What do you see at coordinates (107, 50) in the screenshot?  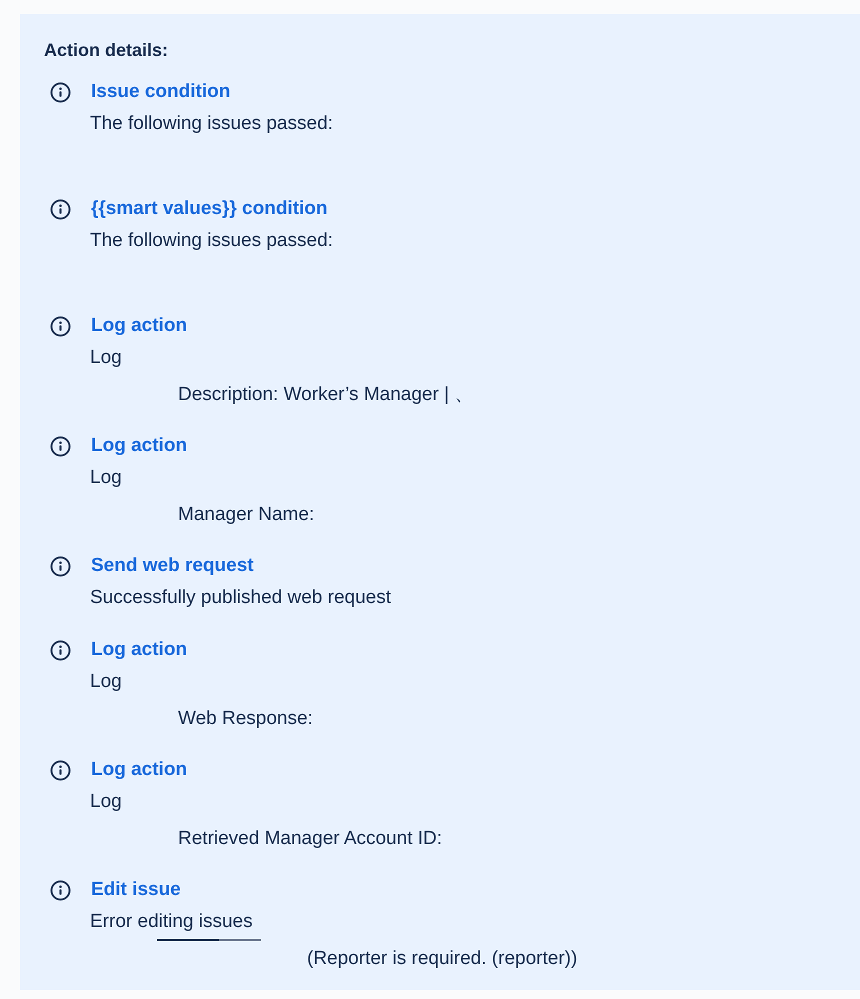 I see `section-heading: Action details:` at bounding box center [107, 50].